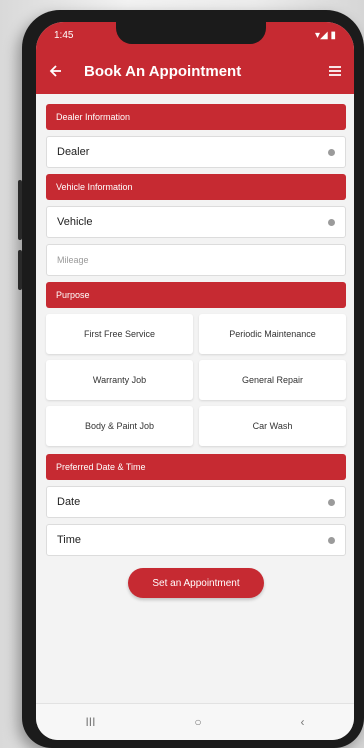 The height and width of the screenshot is (748, 364). I want to click on dealer-section-header: Dealer Information, so click(196, 117).